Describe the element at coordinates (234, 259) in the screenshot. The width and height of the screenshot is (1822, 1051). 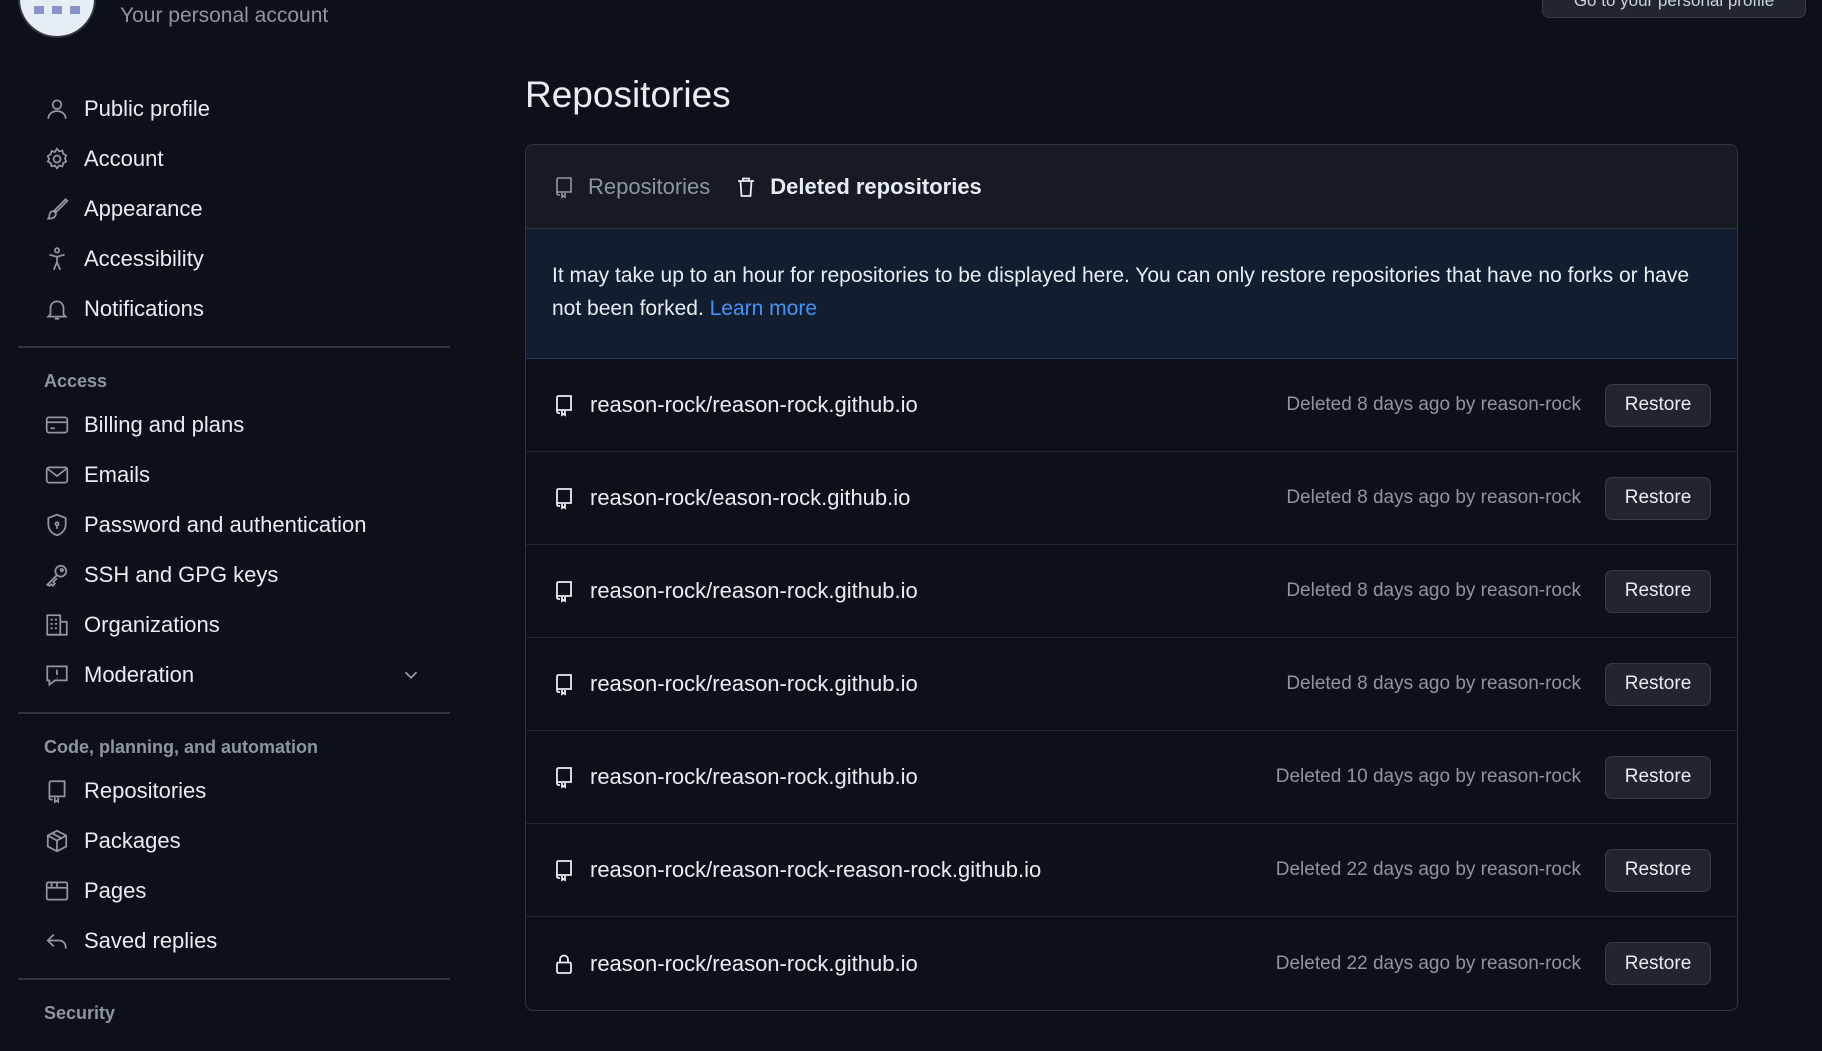
I see `sidebar-item-accessibility: Accessibility` at that location.